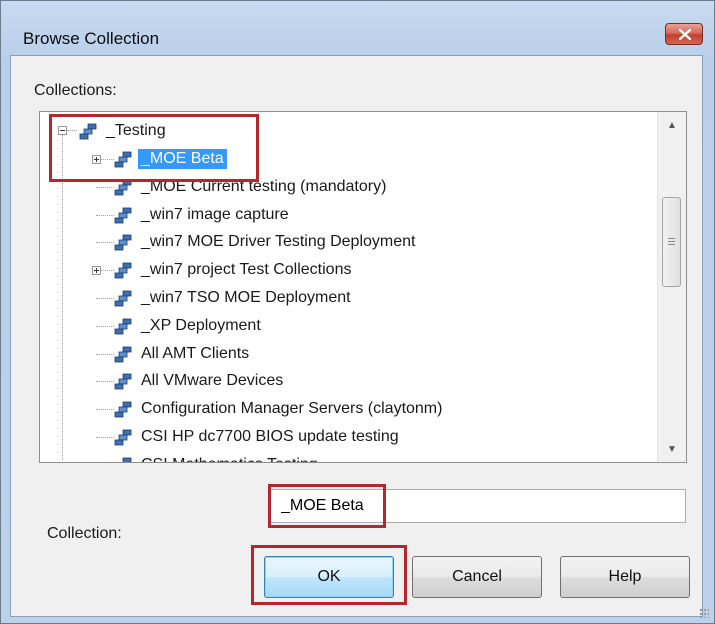 The width and height of the screenshot is (715, 624). Describe the element at coordinates (704, 613) in the screenshot. I see `resize-grip` at that location.